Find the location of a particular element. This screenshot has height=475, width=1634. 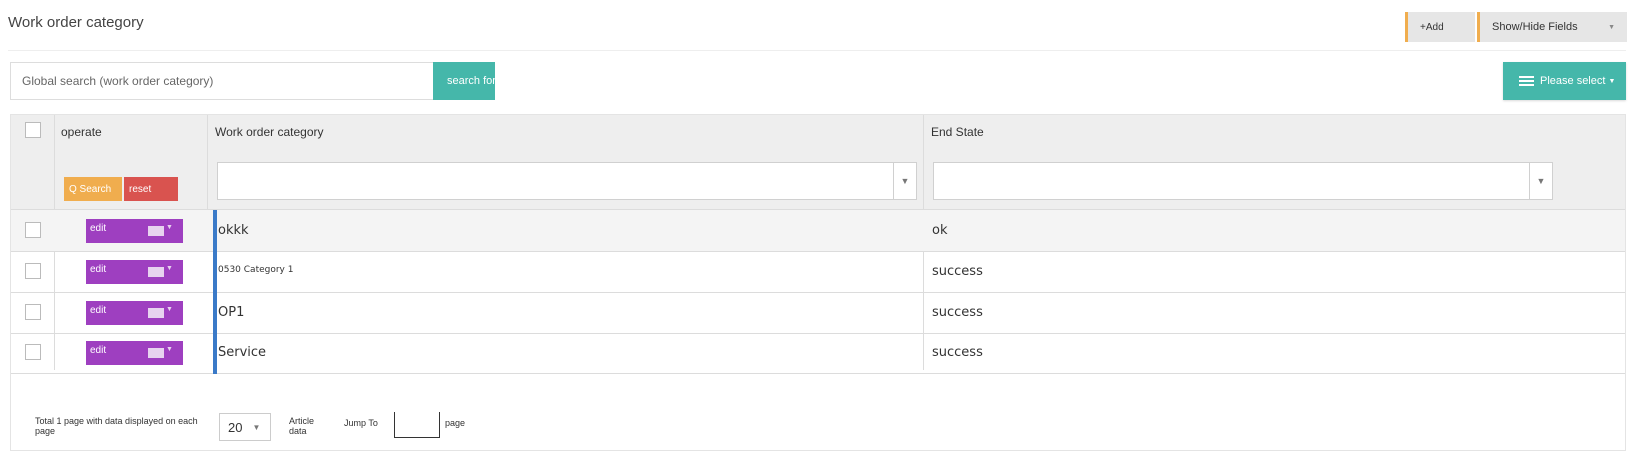

table-row: edit ▼ OP1 success is located at coordinates (818, 313).